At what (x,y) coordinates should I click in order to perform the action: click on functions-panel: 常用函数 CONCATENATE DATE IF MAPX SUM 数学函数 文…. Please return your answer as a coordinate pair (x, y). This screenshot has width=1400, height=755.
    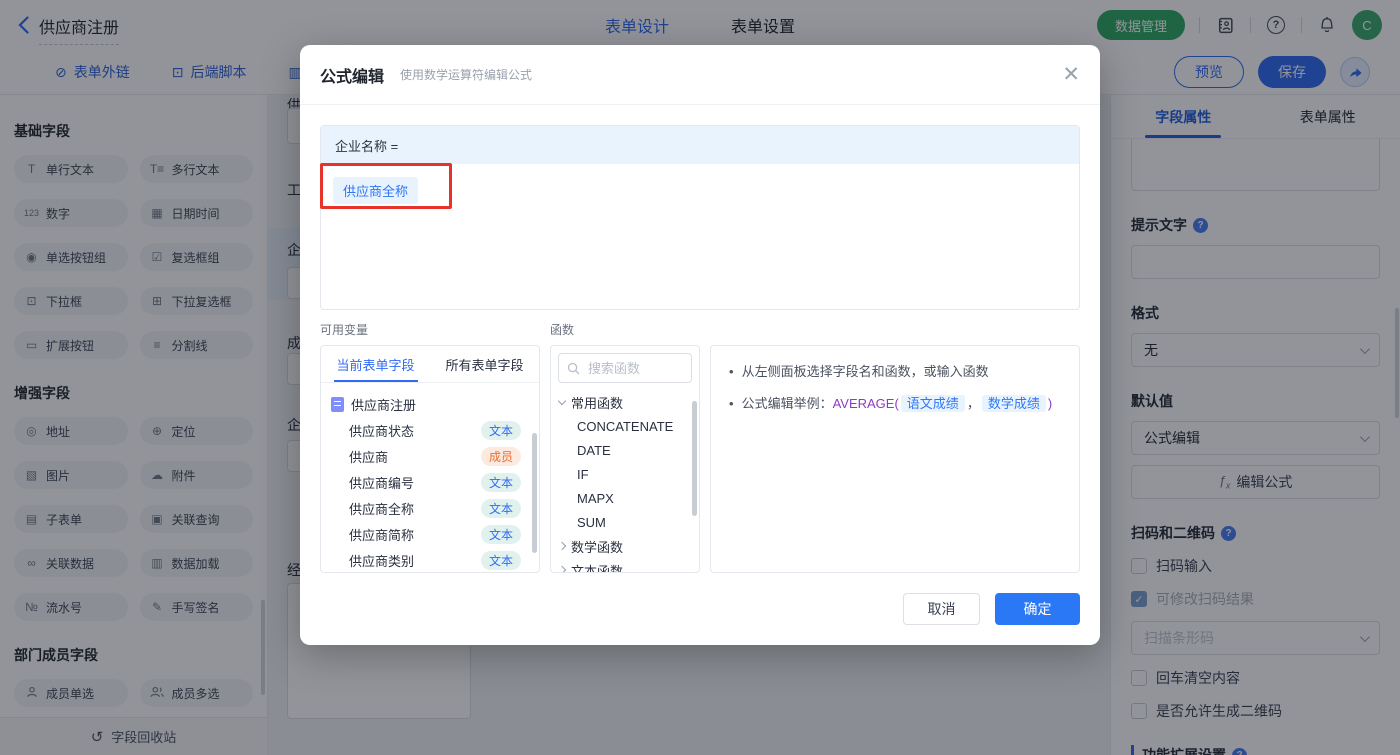
    Looking at the image, I should click on (625, 459).